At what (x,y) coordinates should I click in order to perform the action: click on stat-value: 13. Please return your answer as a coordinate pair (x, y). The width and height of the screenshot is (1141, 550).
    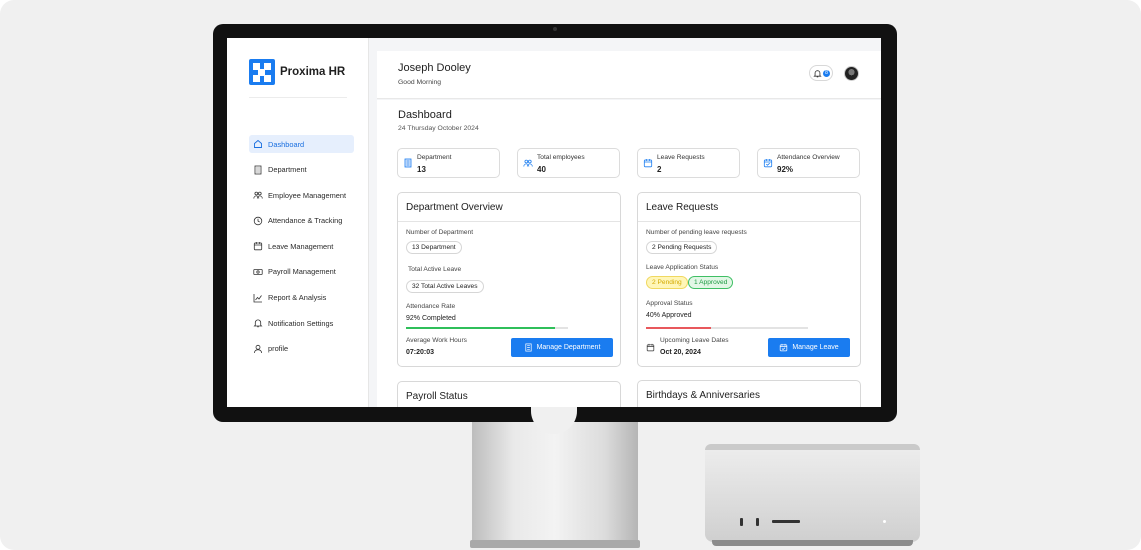
    Looking at the image, I should click on (421, 169).